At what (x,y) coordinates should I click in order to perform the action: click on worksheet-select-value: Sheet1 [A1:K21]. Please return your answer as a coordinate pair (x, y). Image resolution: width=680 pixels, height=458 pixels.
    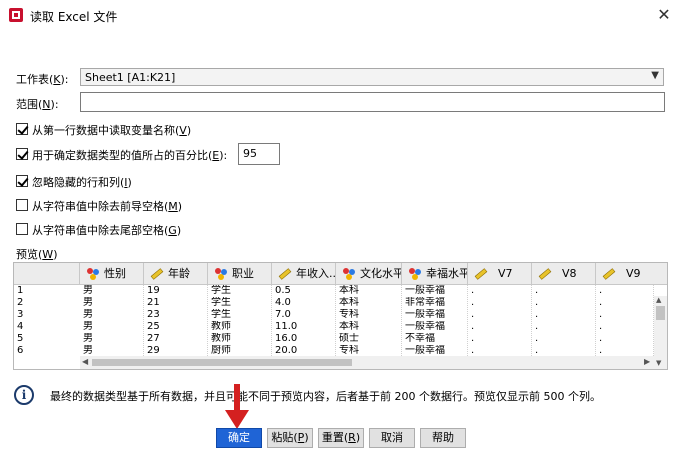
    Looking at the image, I should click on (130, 77).